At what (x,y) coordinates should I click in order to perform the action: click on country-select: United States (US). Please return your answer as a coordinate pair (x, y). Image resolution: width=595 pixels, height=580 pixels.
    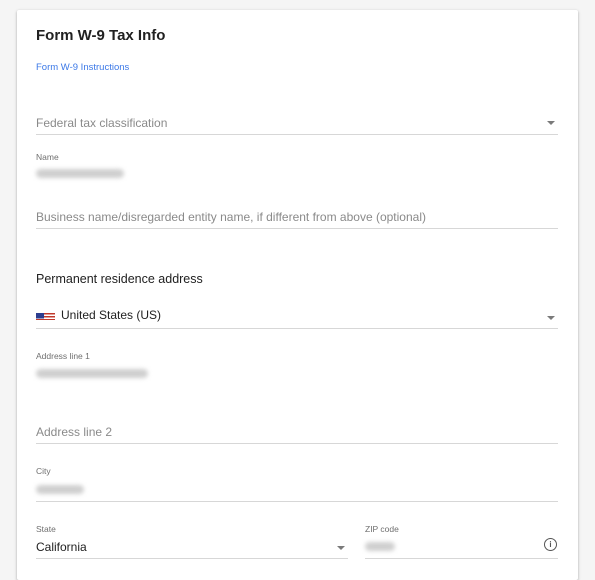
    Looking at the image, I should click on (297, 316).